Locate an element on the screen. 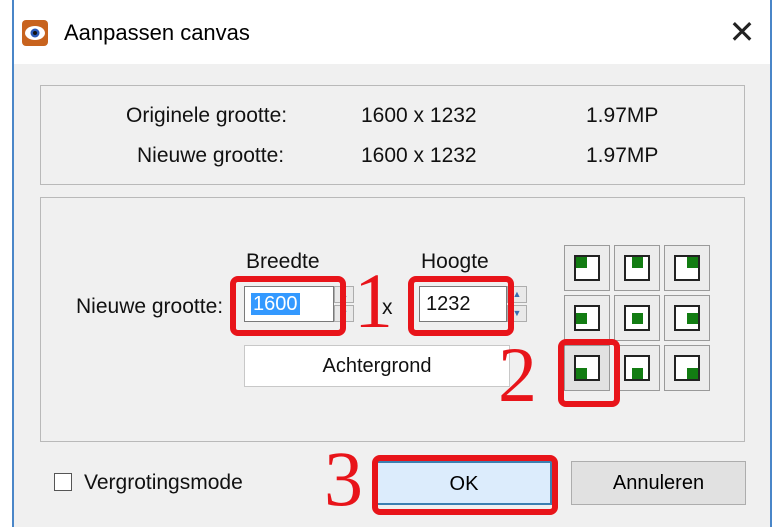 This screenshot has width=776, height=527. window-title: Aanpassen canvas is located at coordinates (157, 32).